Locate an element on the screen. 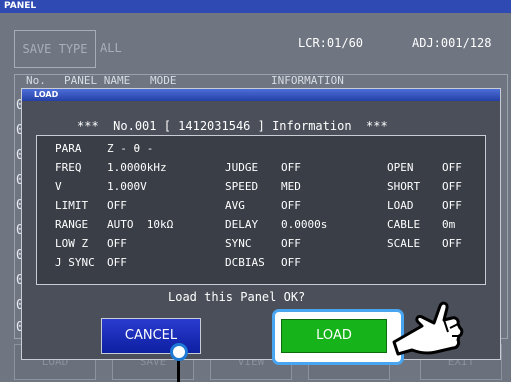  param-label: LOAD is located at coordinates (400, 205).